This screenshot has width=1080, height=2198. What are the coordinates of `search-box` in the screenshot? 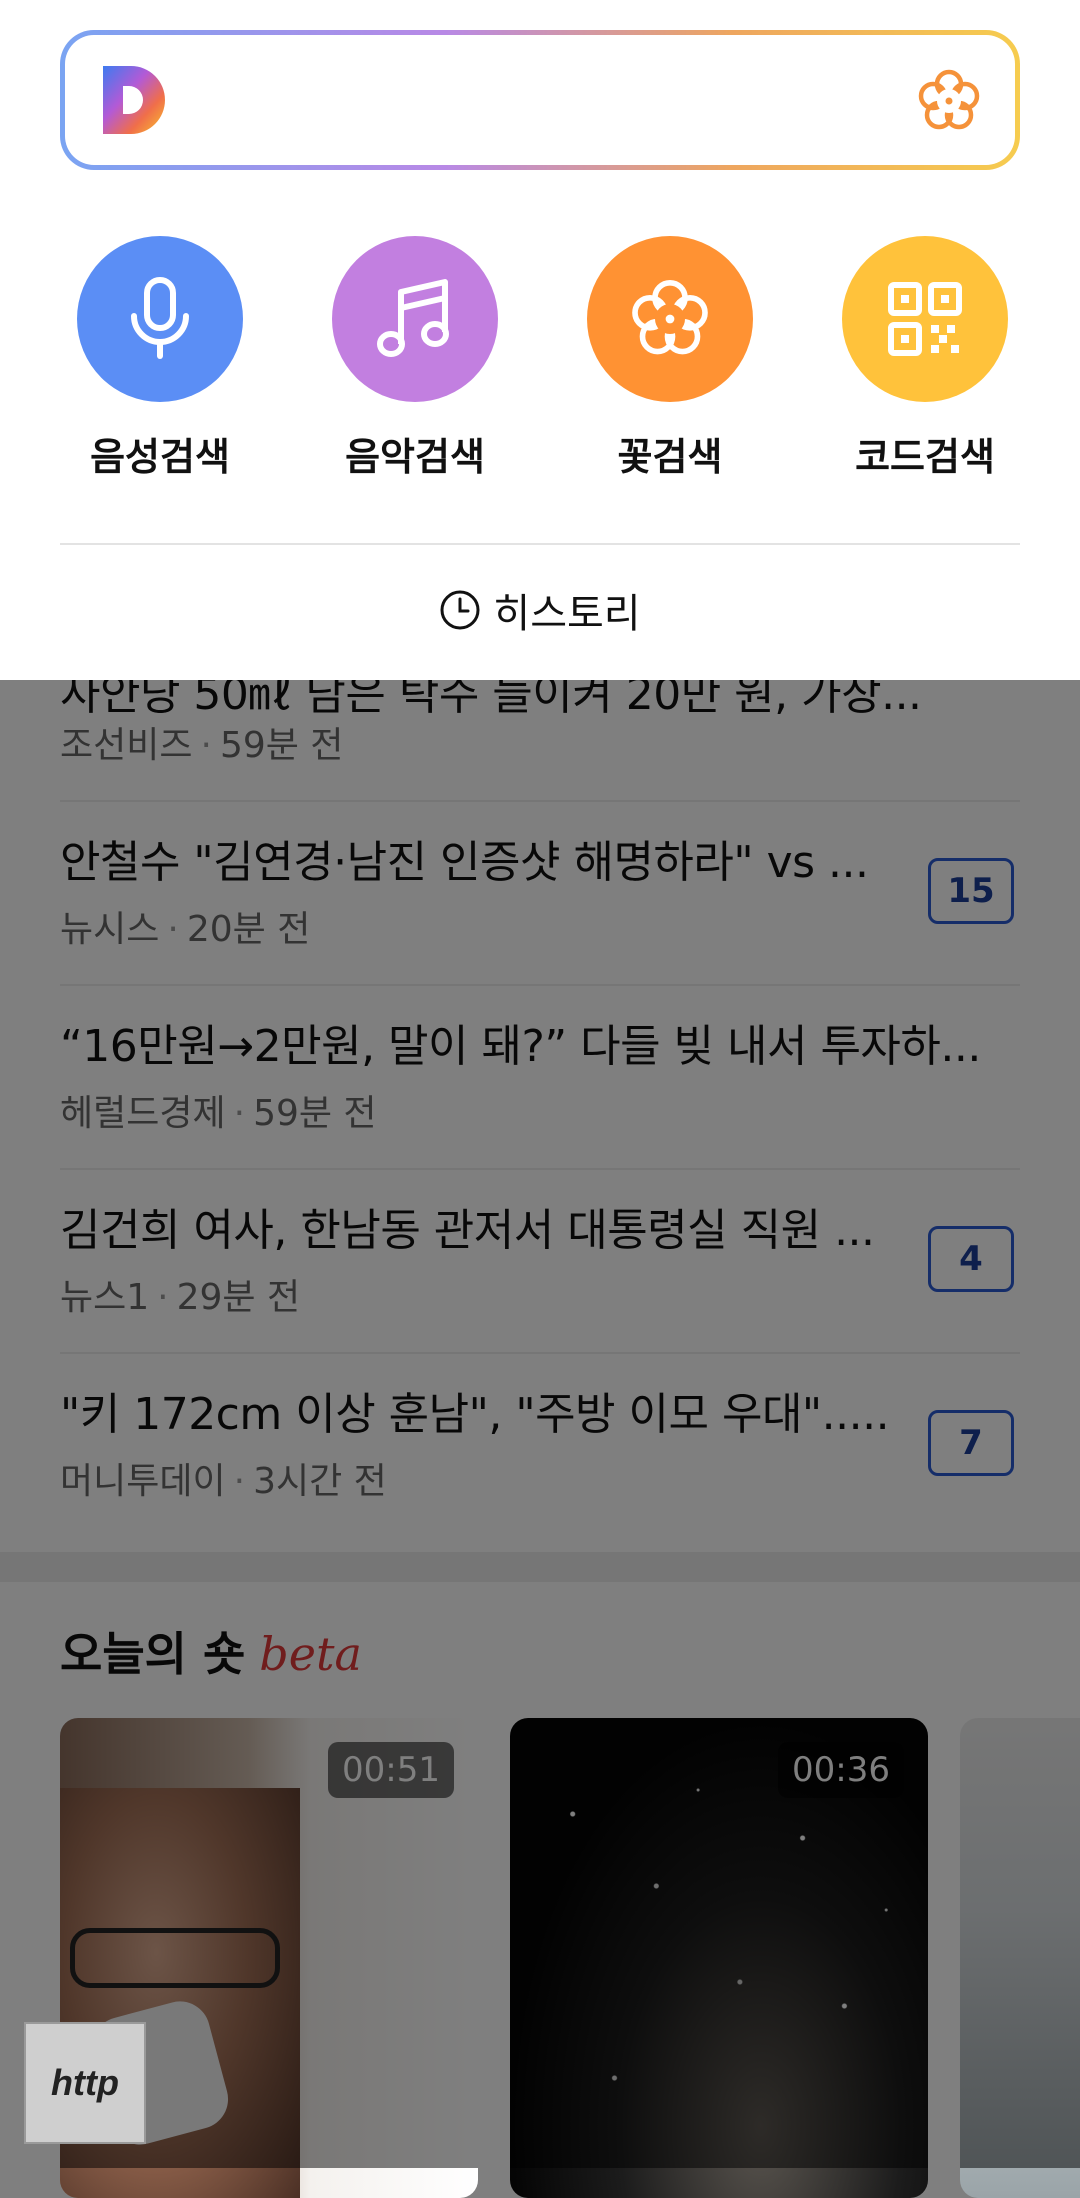 It's located at (540, 100).